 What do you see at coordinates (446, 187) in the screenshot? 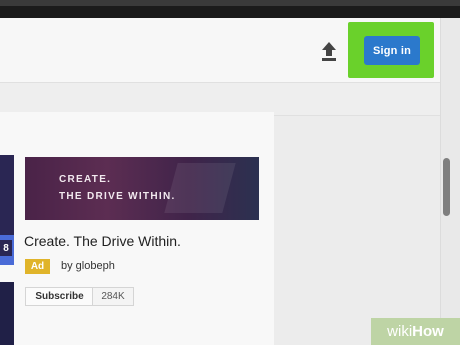
I see `scrollbar-thumb` at bounding box center [446, 187].